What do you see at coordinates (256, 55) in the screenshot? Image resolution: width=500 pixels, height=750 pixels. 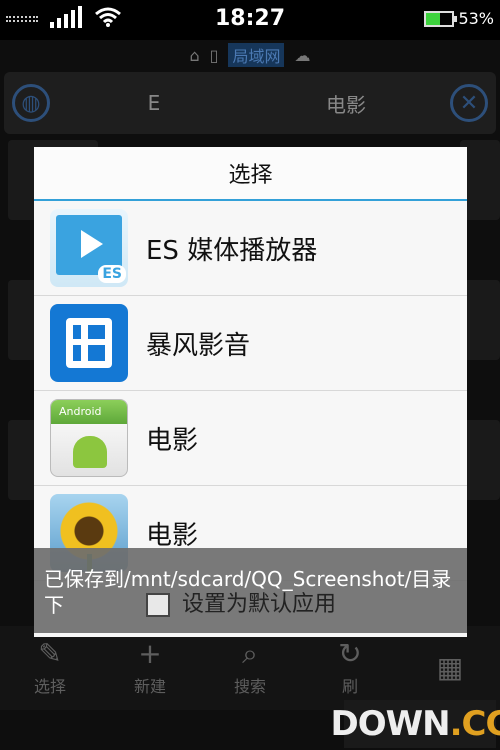 I see `lan-tab: 局域网` at bounding box center [256, 55].